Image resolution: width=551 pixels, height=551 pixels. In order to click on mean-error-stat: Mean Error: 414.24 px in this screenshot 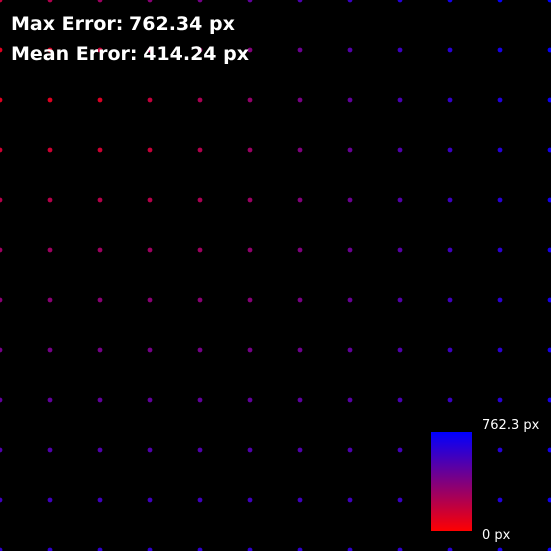, I will do `click(130, 54)`.